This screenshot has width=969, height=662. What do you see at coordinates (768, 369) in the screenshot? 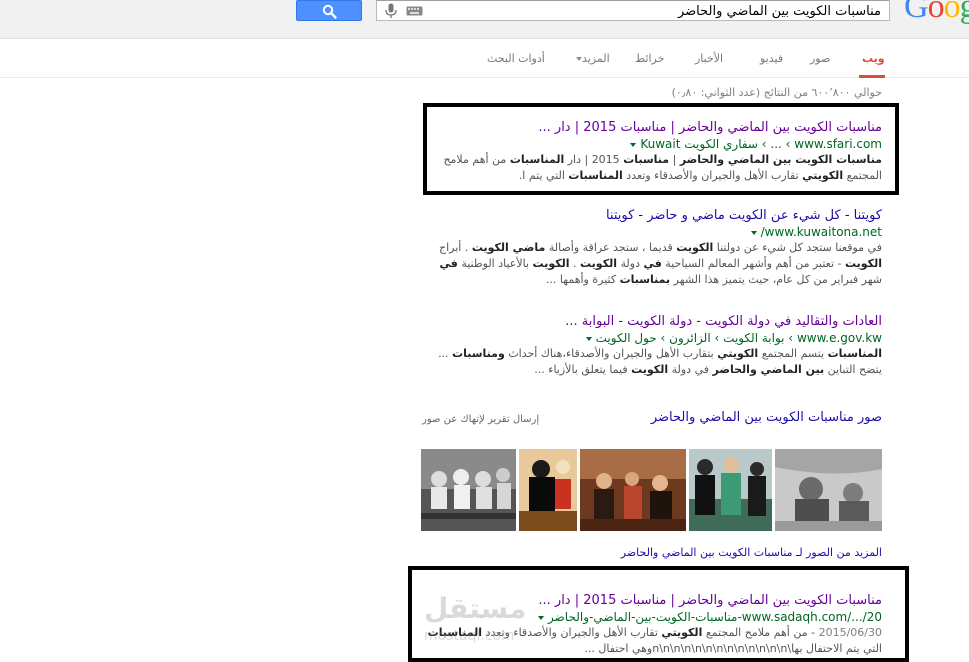
I see `snippet-highlight: بين الماضي والحاضر` at bounding box center [768, 369].